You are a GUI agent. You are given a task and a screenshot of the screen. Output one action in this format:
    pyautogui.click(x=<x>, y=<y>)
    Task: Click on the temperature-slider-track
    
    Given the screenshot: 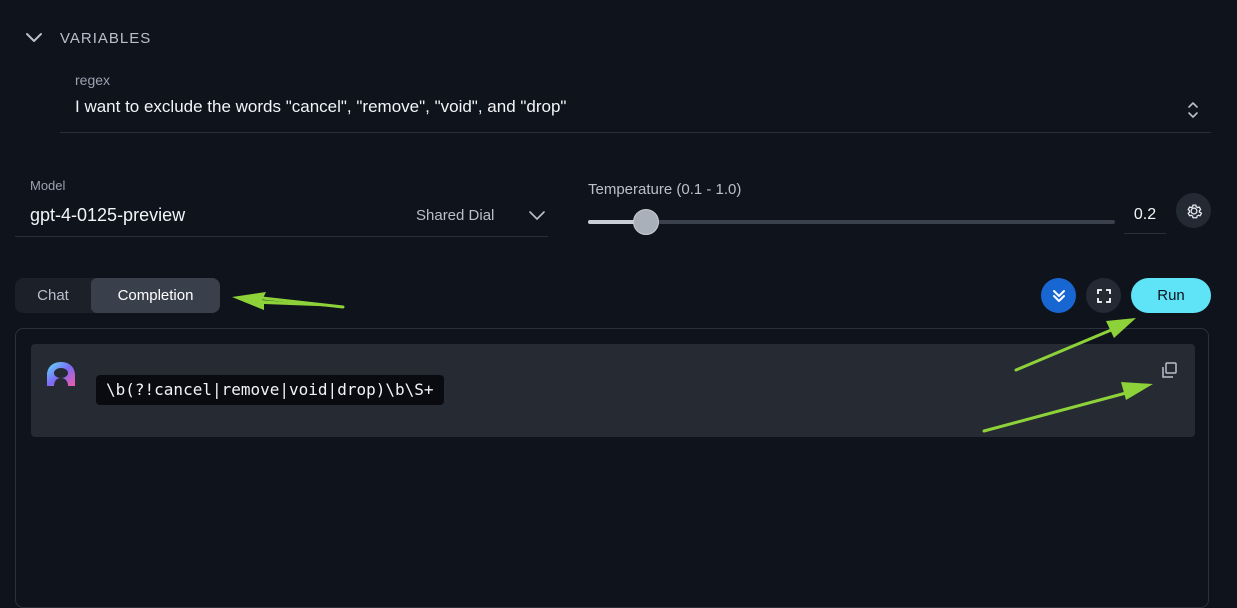 What is the action you would take?
    pyautogui.click(x=851, y=222)
    